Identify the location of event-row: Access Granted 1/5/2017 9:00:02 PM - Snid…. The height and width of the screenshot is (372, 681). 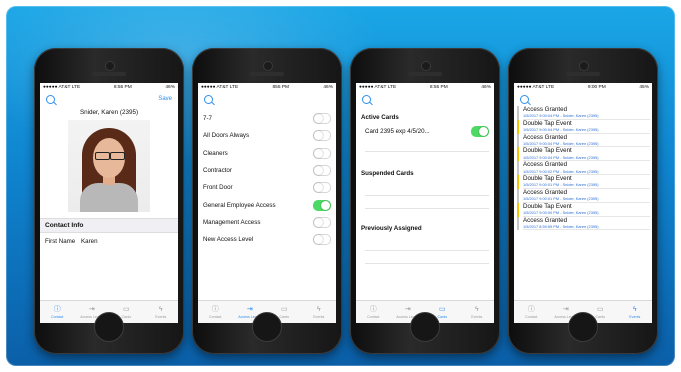
(584, 168).